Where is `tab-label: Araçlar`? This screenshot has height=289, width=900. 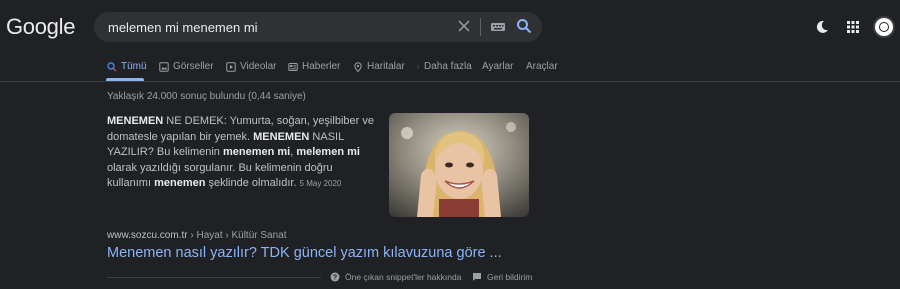 tab-label: Araçlar is located at coordinates (542, 66).